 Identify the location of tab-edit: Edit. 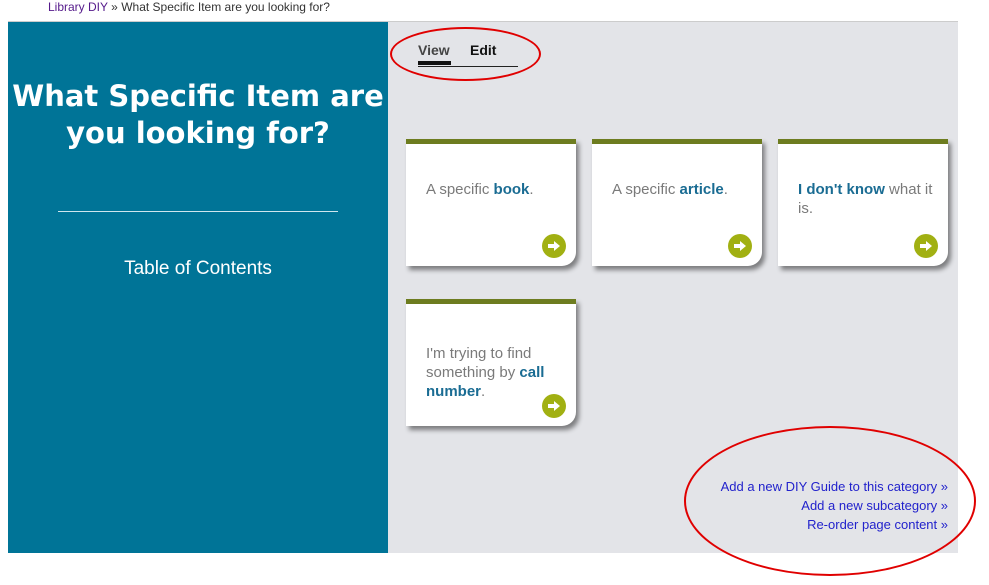
(483, 50).